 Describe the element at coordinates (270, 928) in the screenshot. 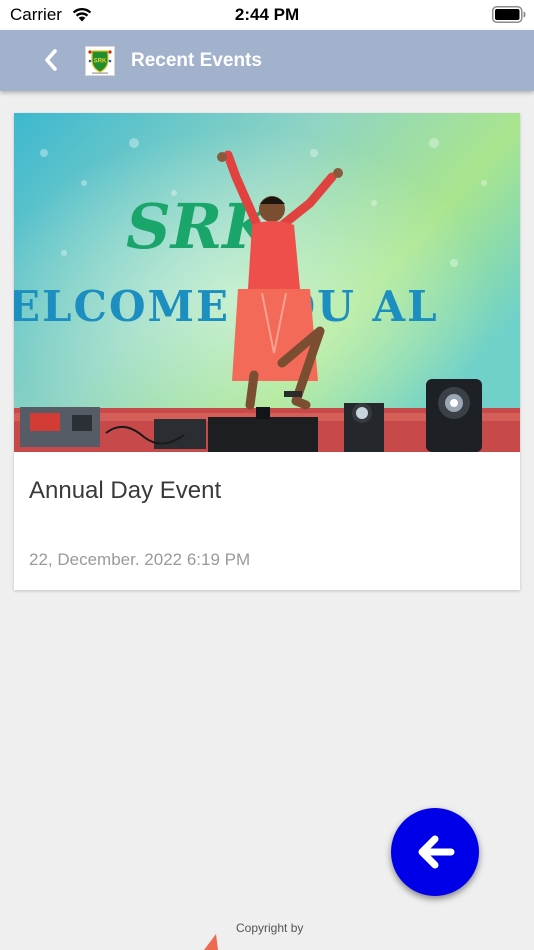

I see `copyright-label: Copyright by` at that location.